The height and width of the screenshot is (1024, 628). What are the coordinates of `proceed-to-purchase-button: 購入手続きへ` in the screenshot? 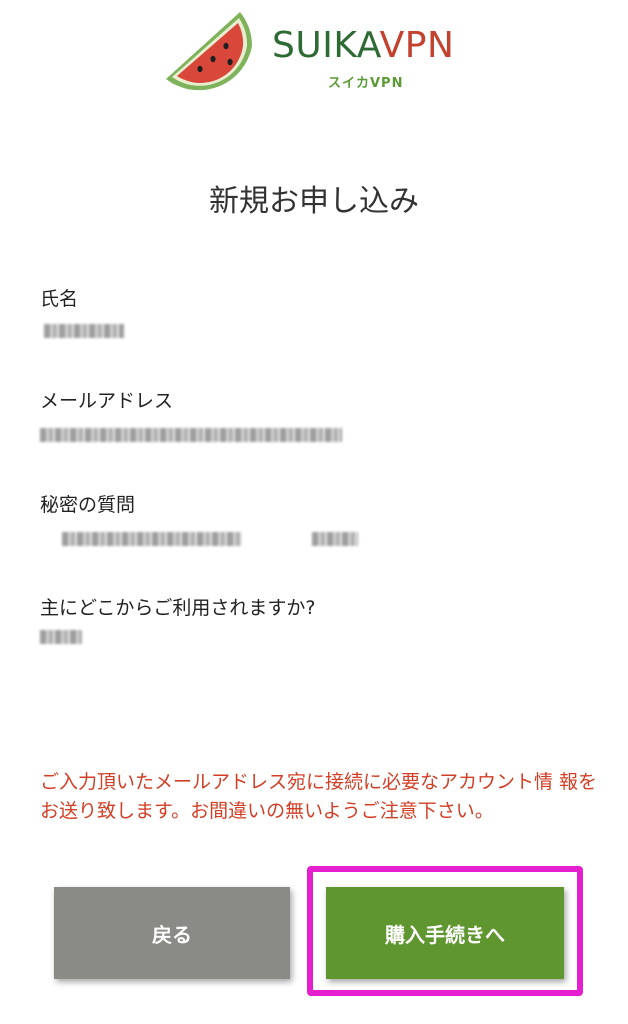 It's located at (445, 933).